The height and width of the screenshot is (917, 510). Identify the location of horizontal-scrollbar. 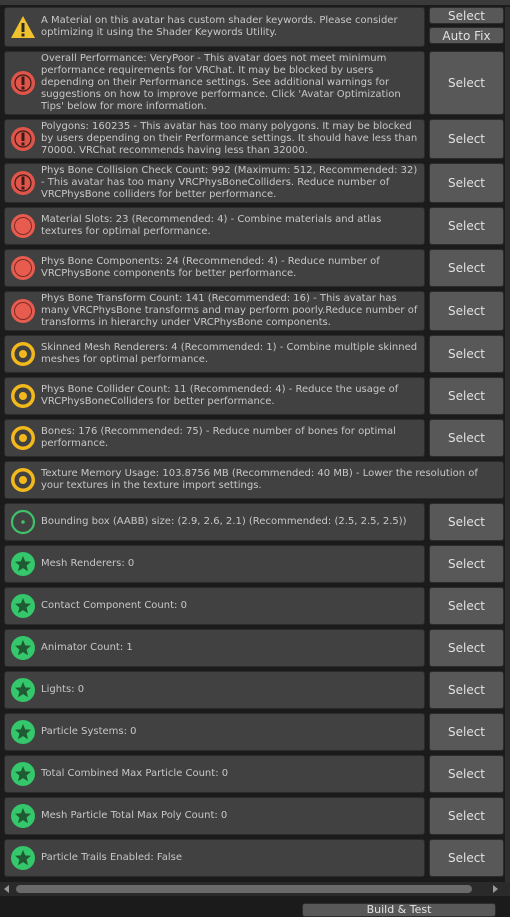
(255, 889).